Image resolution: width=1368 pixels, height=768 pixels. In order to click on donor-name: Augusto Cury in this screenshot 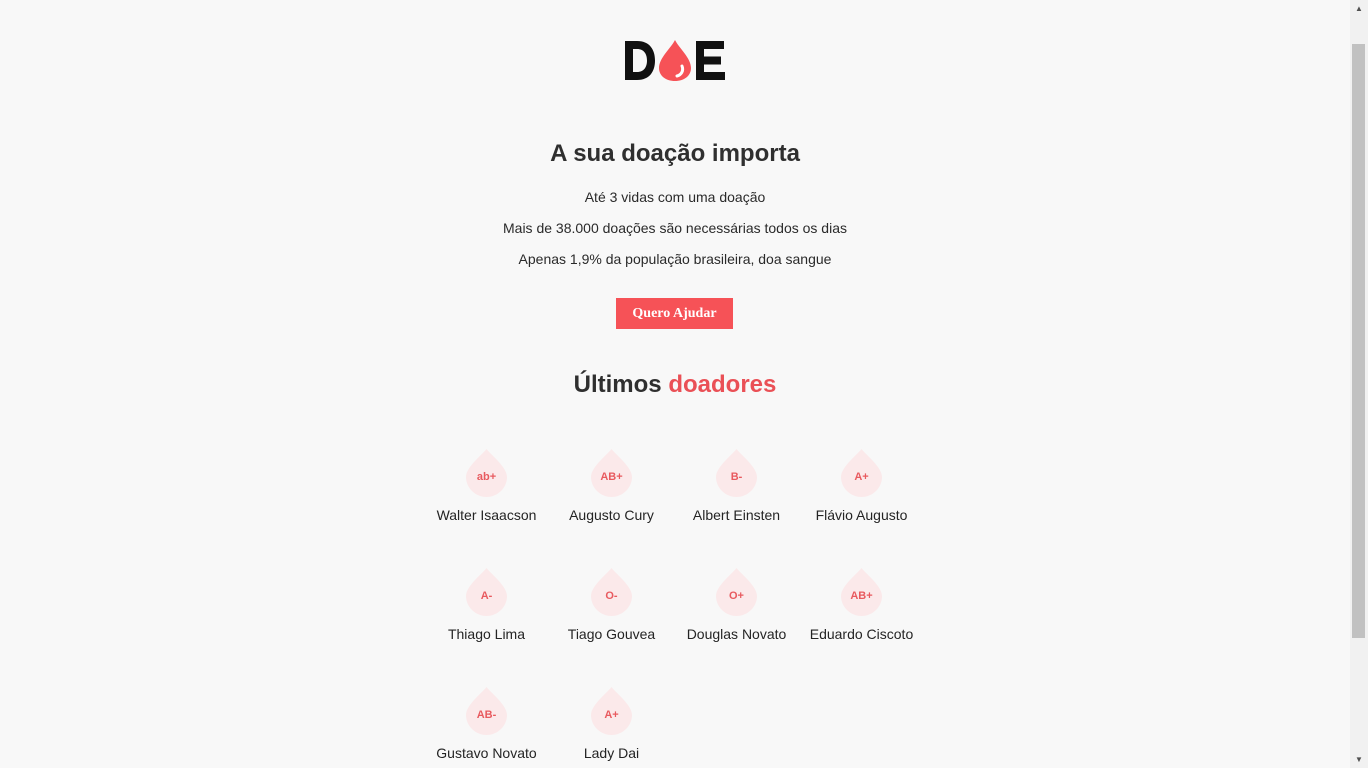, I will do `click(611, 515)`.